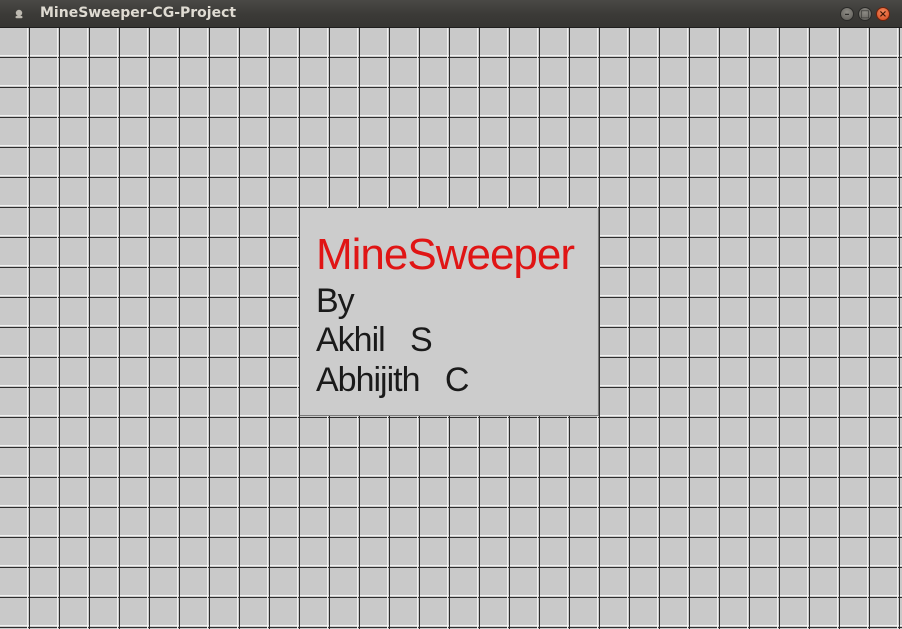 This screenshot has height=629, width=902. Describe the element at coordinates (883, 14) in the screenshot. I see `close-button: ×` at that location.